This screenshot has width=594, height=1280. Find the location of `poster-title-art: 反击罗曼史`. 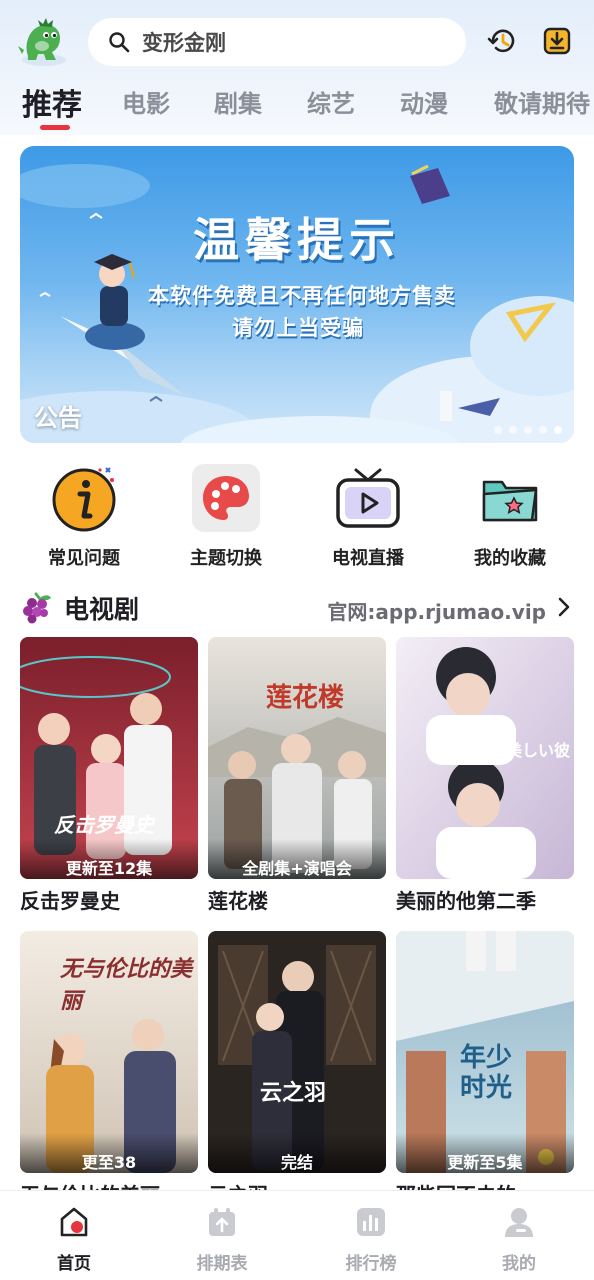

poster-title-art: 反击罗曼史 is located at coordinates (104, 825).